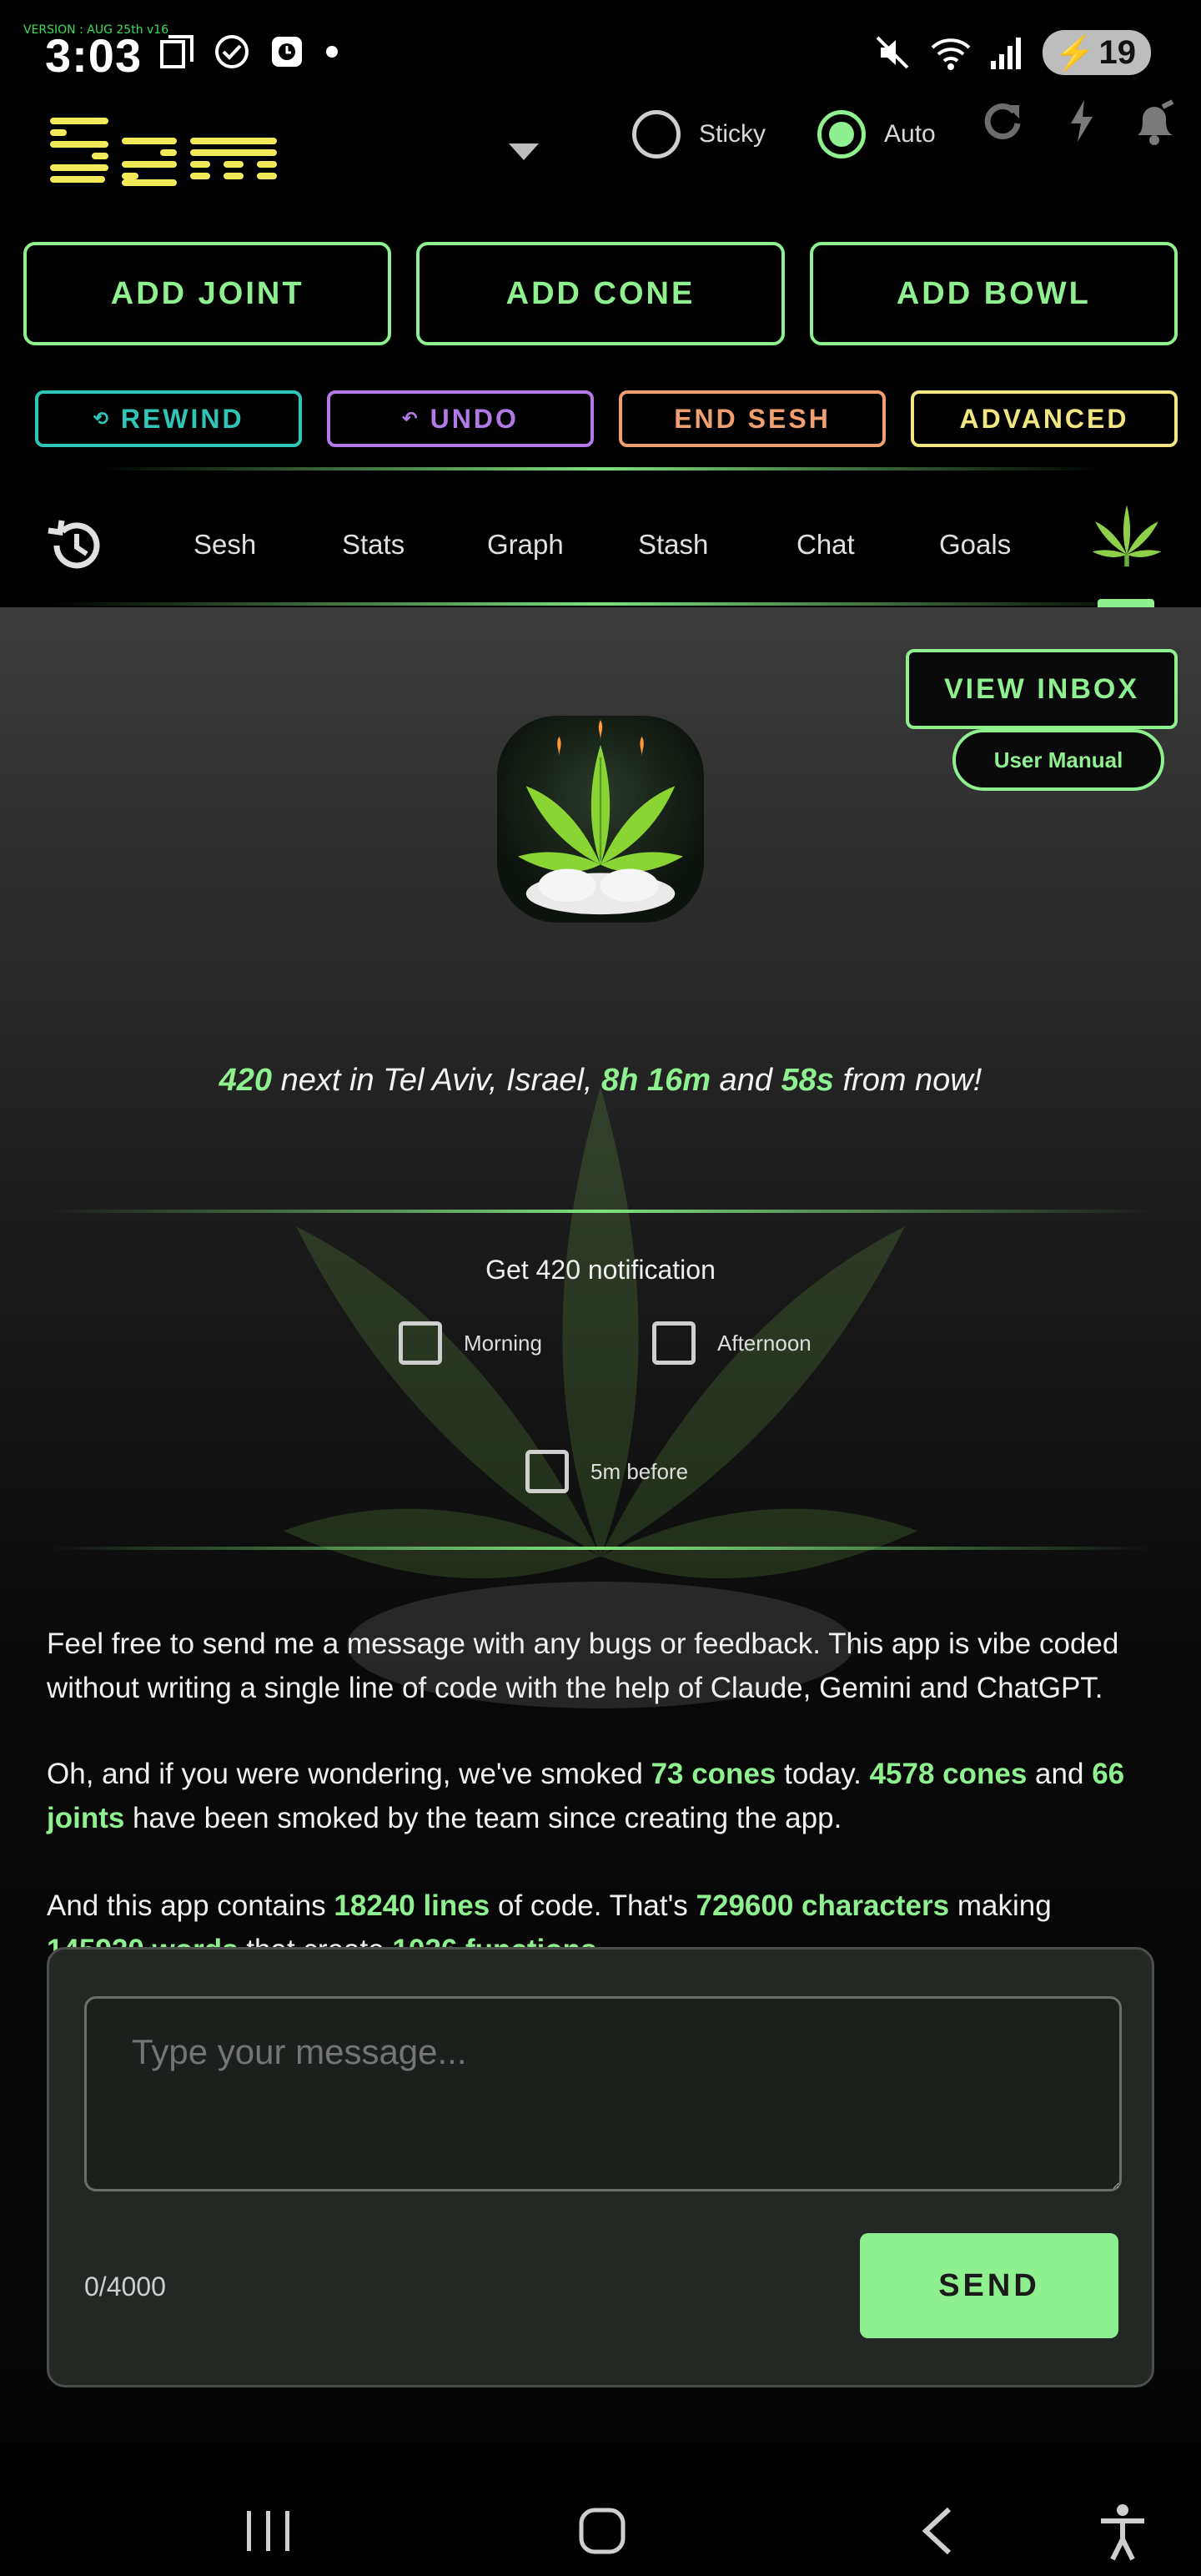 The height and width of the screenshot is (2576, 1201). What do you see at coordinates (524, 151) in the screenshot?
I see `user-dropdown-caret` at bounding box center [524, 151].